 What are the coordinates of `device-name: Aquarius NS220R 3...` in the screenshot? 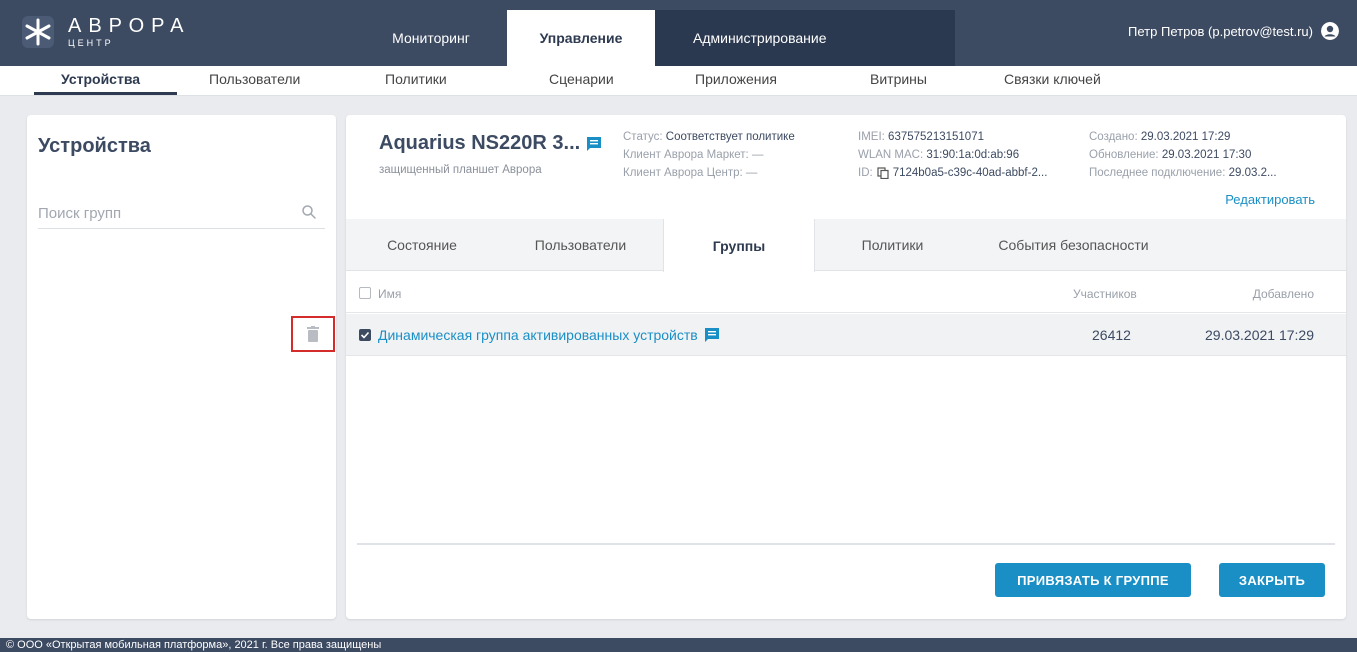 It's located at (480, 143).